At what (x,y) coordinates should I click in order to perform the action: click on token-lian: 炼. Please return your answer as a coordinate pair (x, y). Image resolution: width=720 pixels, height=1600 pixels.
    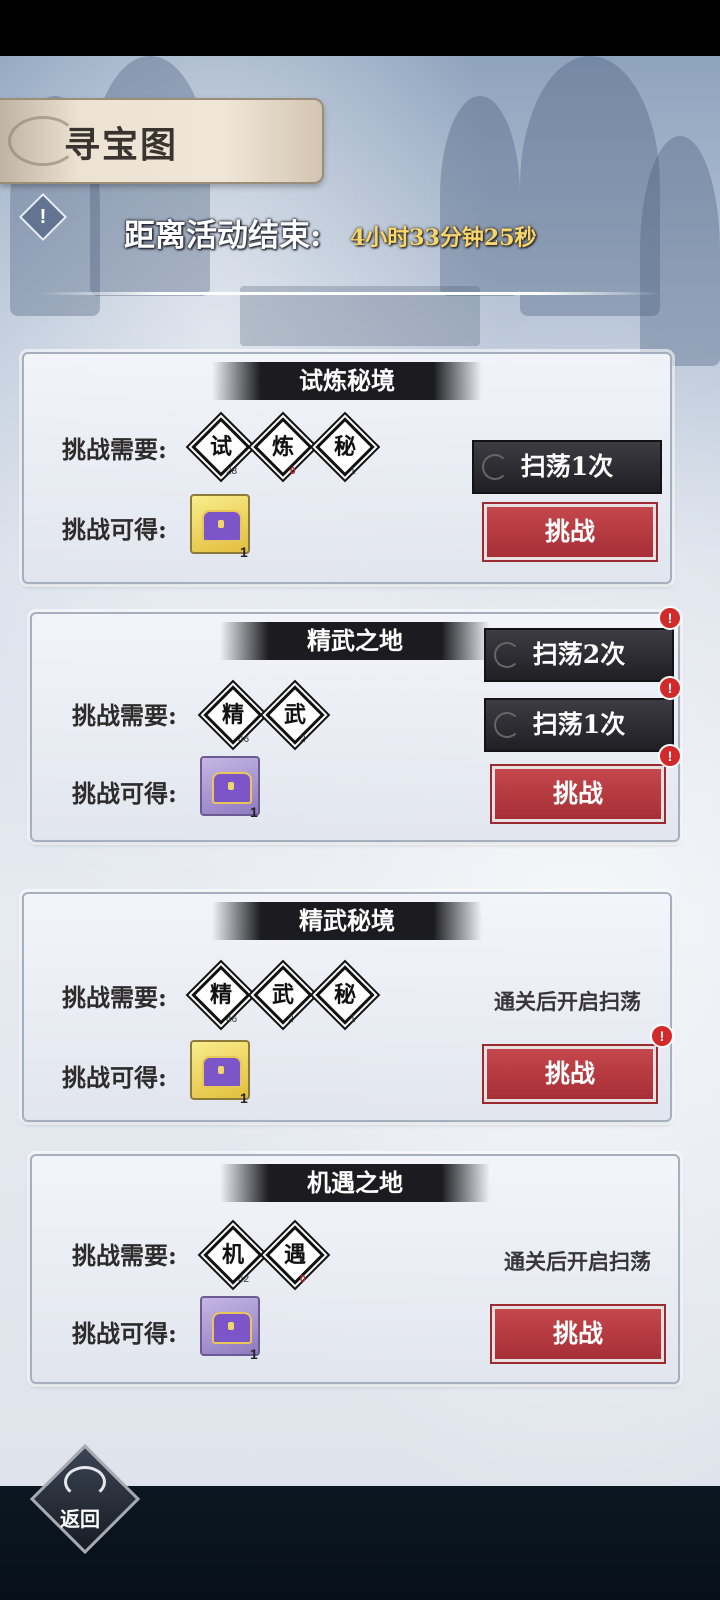
    Looking at the image, I should click on (283, 447).